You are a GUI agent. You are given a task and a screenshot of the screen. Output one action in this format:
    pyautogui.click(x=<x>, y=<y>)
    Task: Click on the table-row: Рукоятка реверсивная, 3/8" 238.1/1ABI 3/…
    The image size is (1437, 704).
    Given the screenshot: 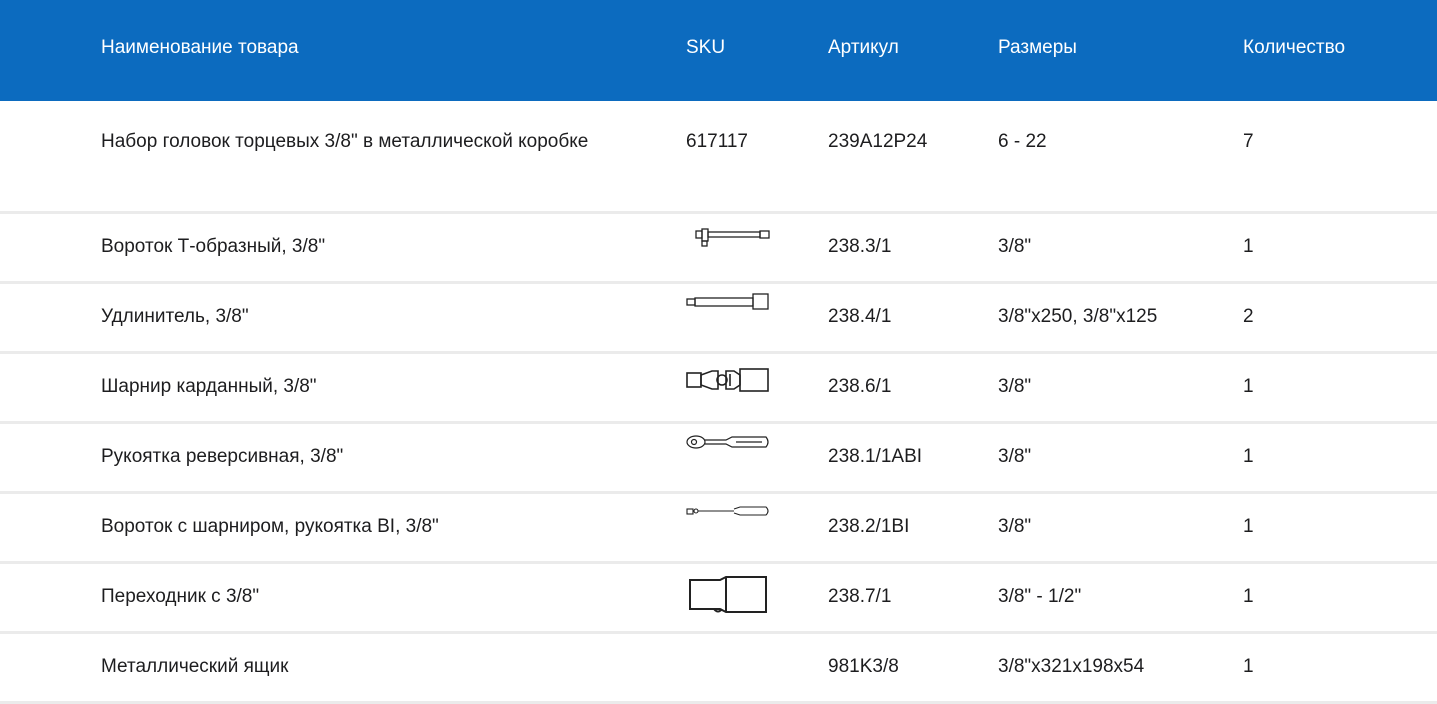 What is the action you would take?
    pyautogui.click(x=718, y=459)
    